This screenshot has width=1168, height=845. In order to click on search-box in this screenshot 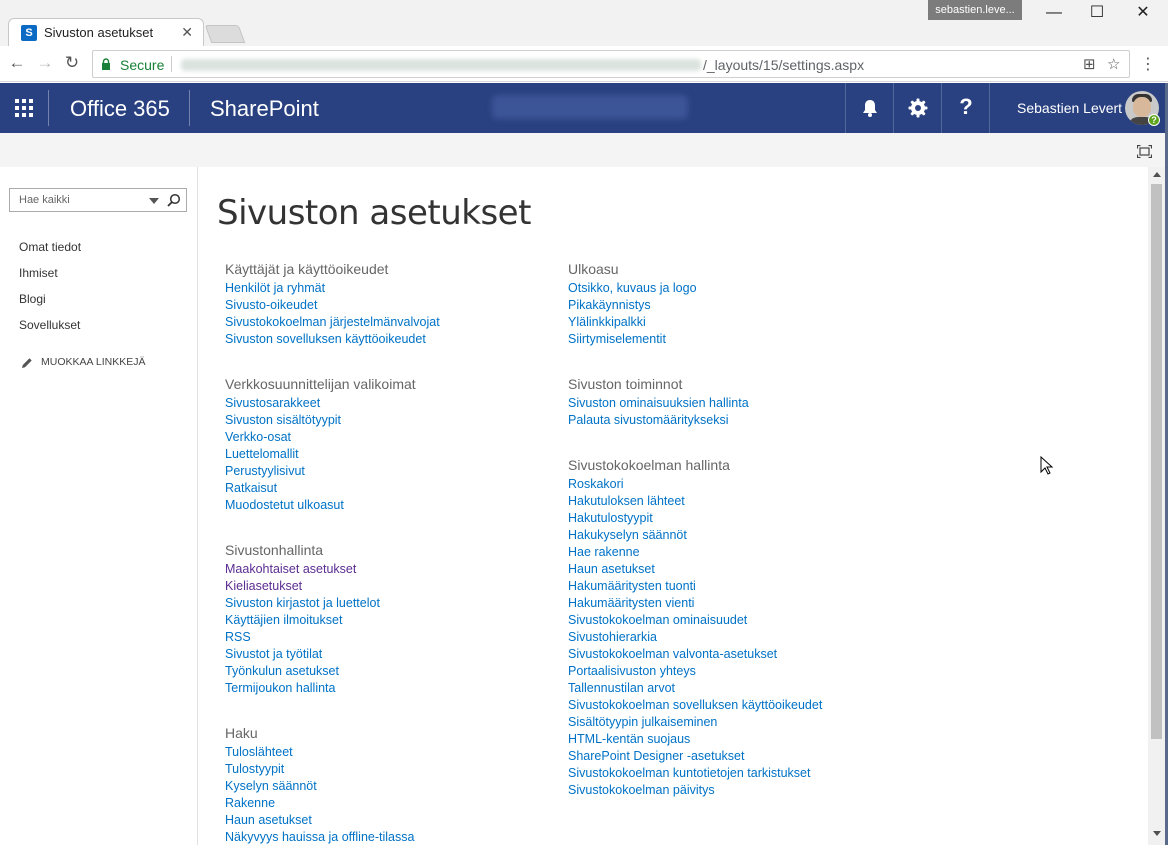, I will do `click(98, 200)`.